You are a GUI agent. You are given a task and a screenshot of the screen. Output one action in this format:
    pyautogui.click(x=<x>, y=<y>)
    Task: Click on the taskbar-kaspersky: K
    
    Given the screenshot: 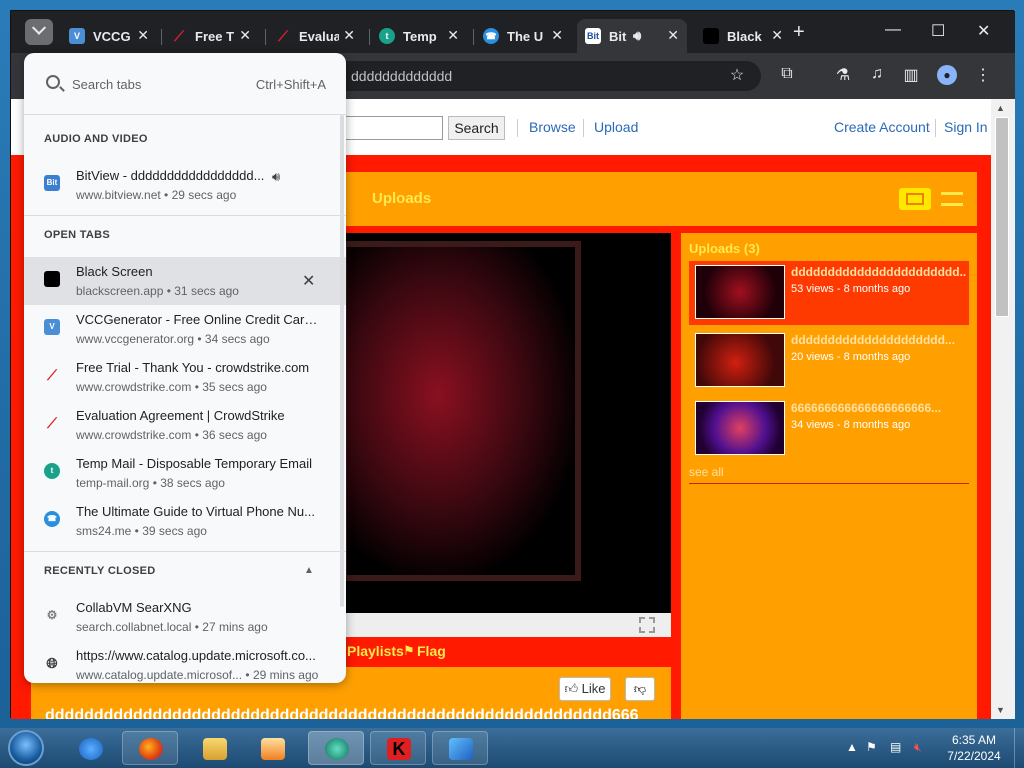 What is the action you would take?
    pyautogui.click(x=398, y=748)
    